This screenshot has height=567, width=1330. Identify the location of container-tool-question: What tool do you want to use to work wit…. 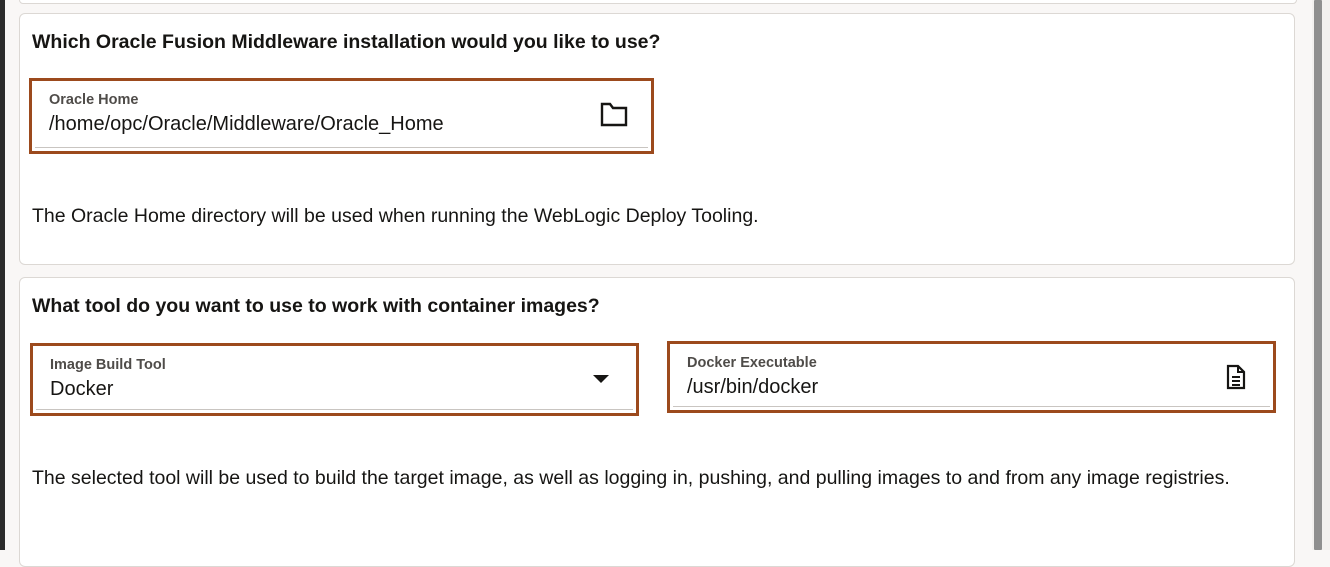
(316, 306).